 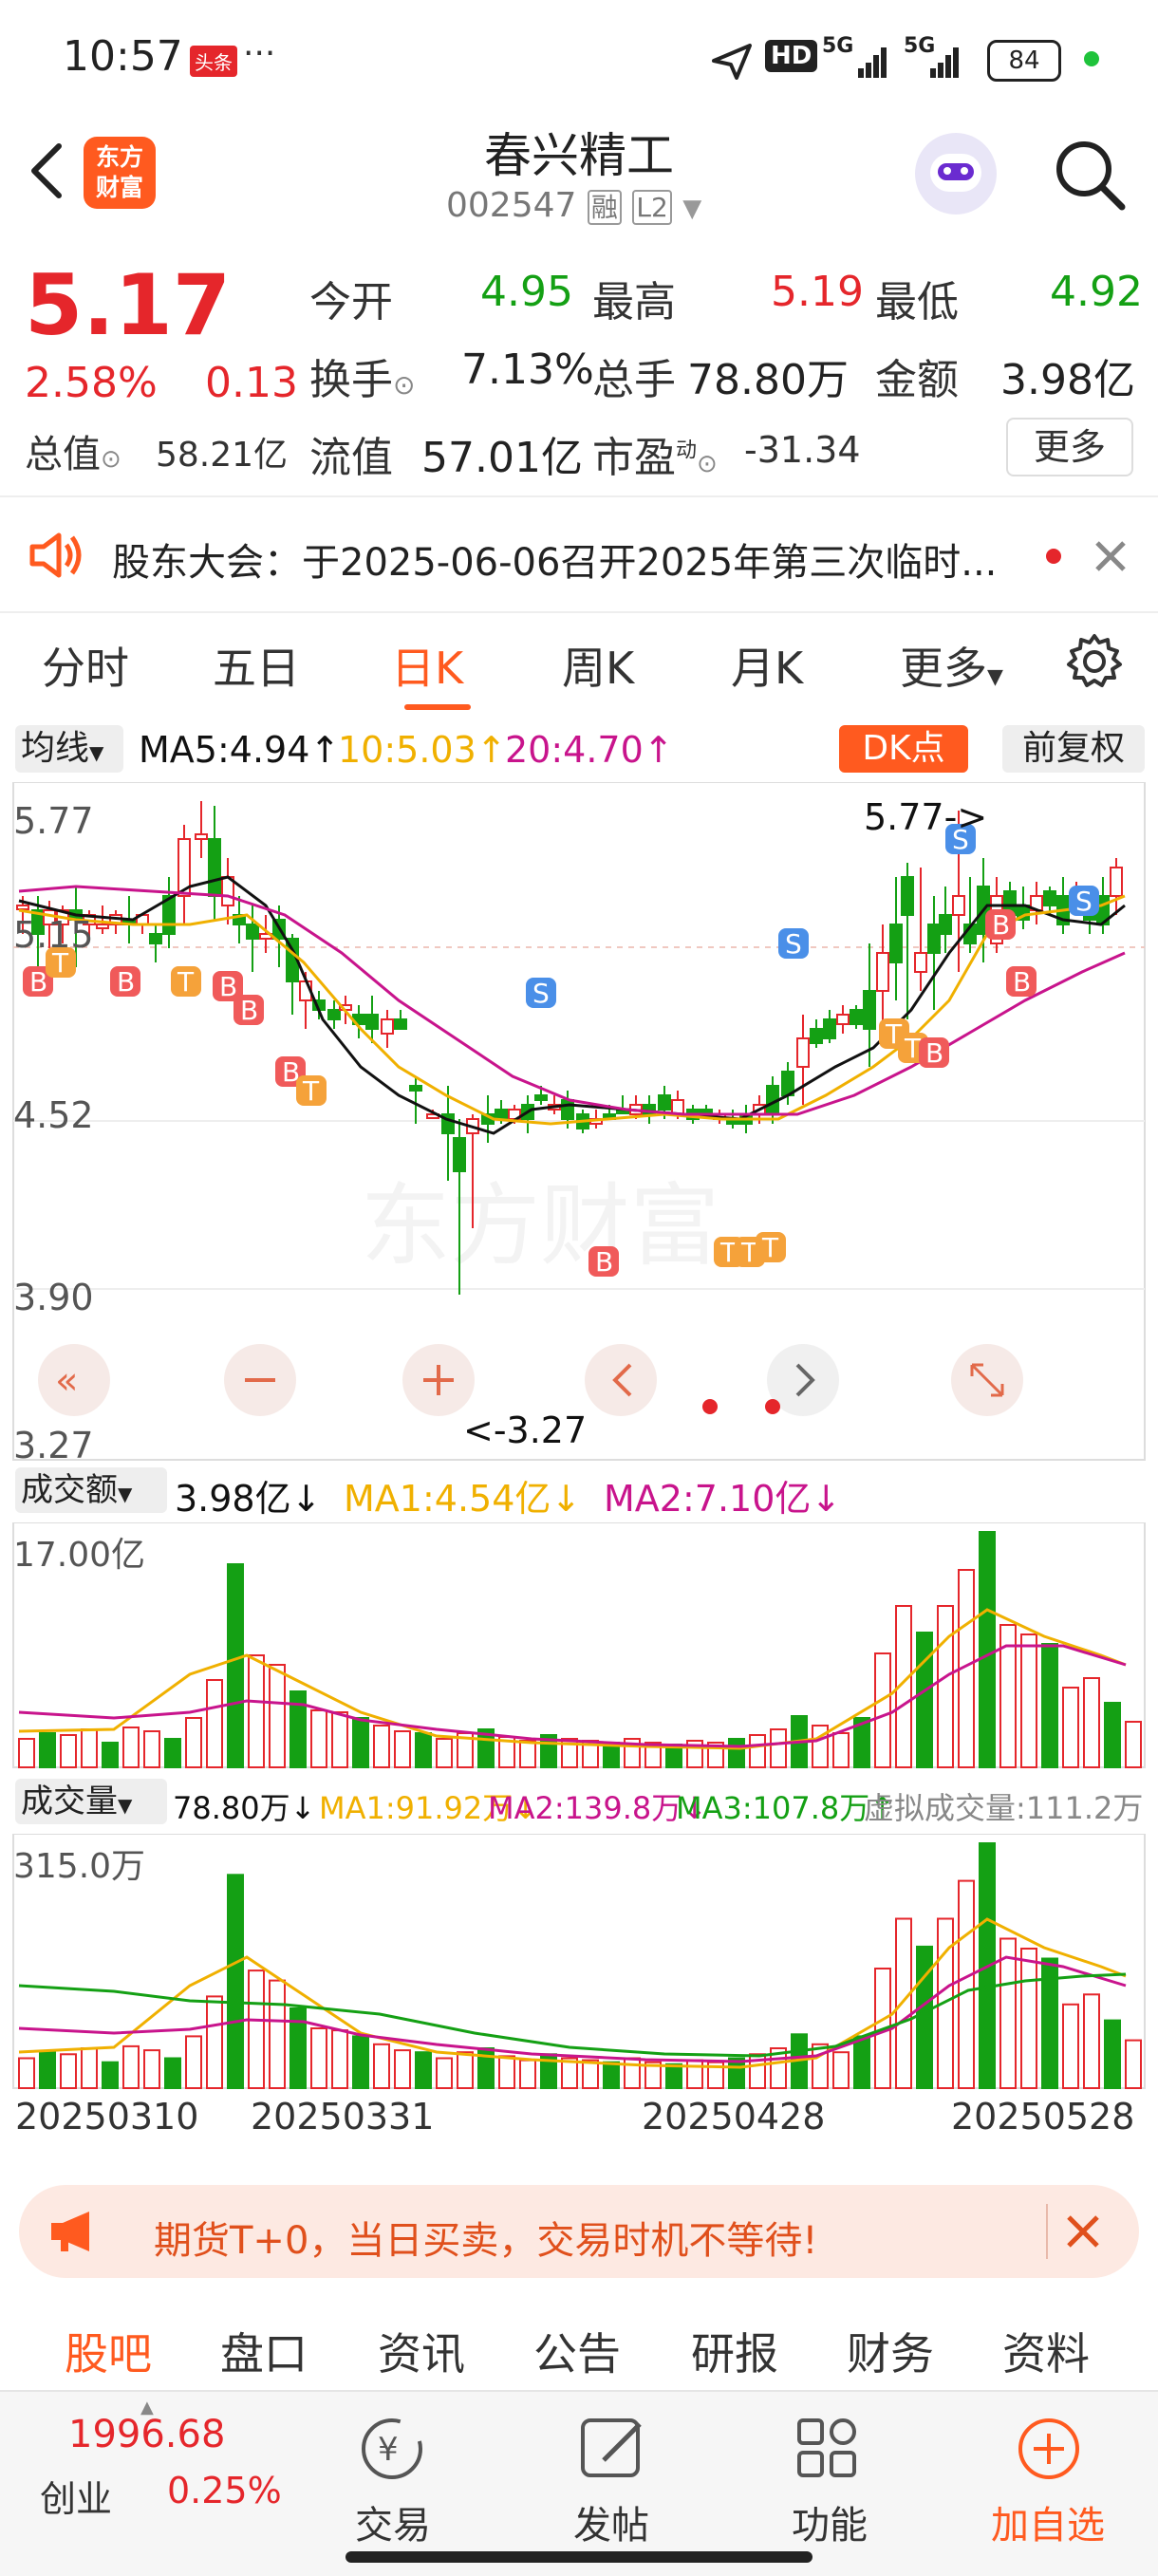 What do you see at coordinates (767, 666) in the screenshot?
I see `tab-monthly-k: 月K` at bounding box center [767, 666].